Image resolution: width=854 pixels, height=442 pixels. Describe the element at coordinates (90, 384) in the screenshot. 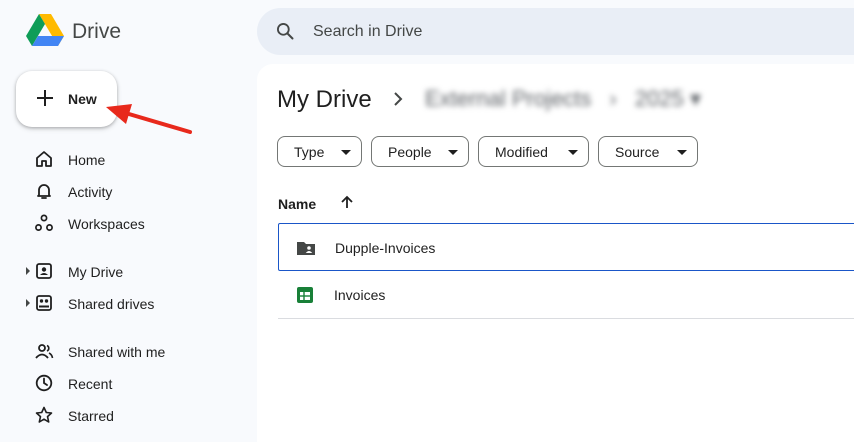

I see `sidebar-item-label: Recent` at that location.